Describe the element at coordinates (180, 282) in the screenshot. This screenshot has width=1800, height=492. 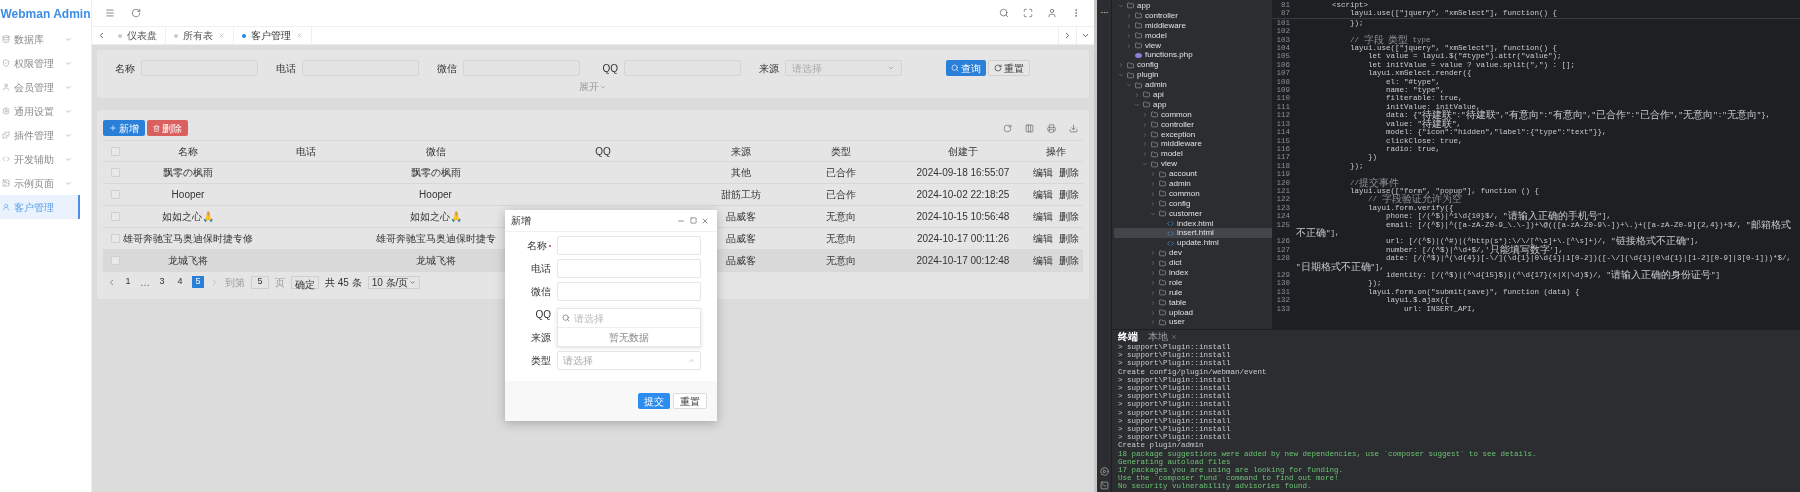
I see `page-button: 4` at that location.